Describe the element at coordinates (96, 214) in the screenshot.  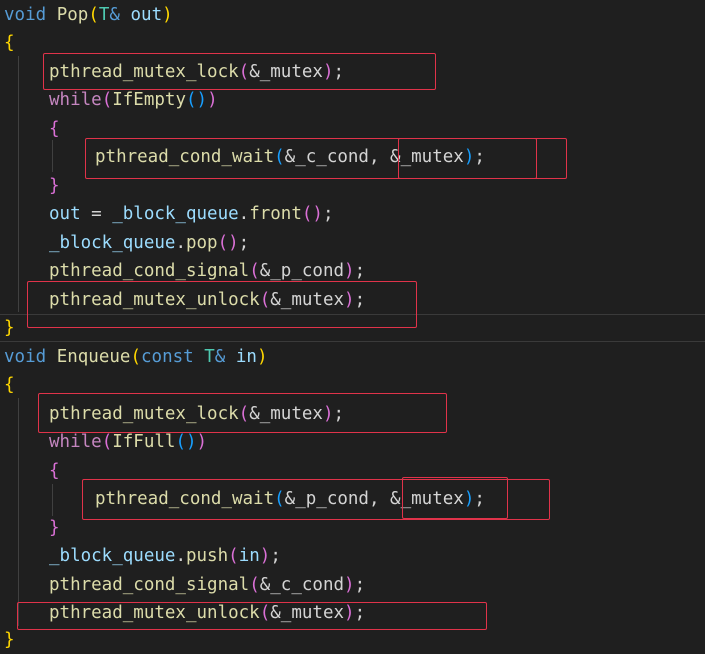
I see `operator: =` at that location.